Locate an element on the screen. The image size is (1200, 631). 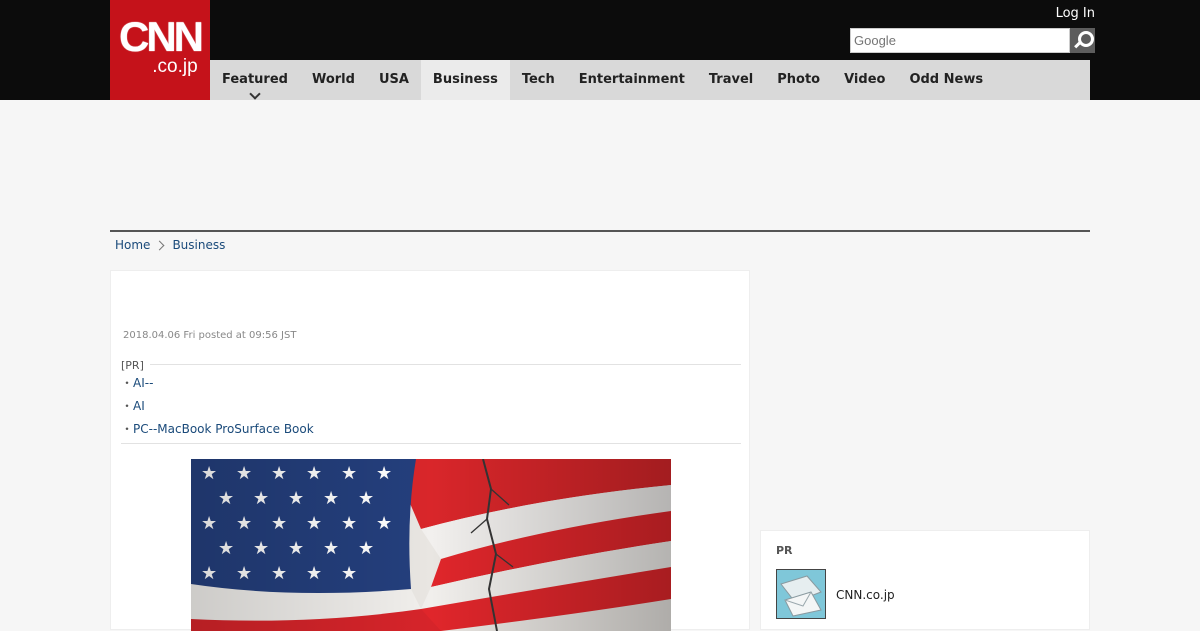
nav-label: Featured is located at coordinates (255, 79).